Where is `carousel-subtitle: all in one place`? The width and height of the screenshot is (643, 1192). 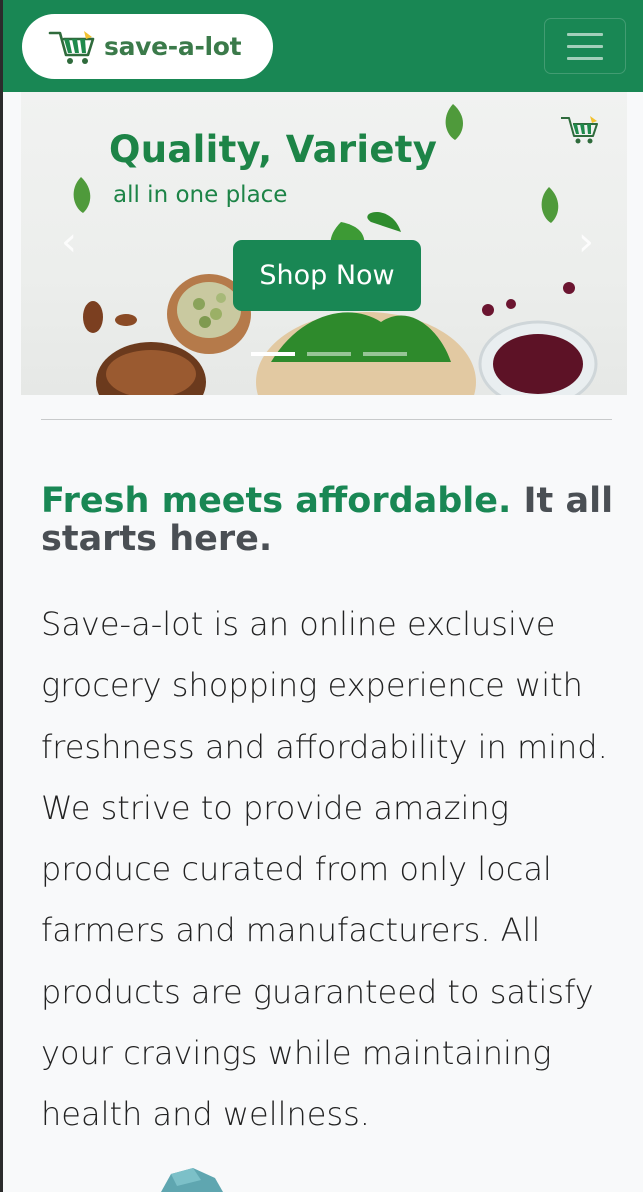
carousel-subtitle: all in one place is located at coordinates (200, 195).